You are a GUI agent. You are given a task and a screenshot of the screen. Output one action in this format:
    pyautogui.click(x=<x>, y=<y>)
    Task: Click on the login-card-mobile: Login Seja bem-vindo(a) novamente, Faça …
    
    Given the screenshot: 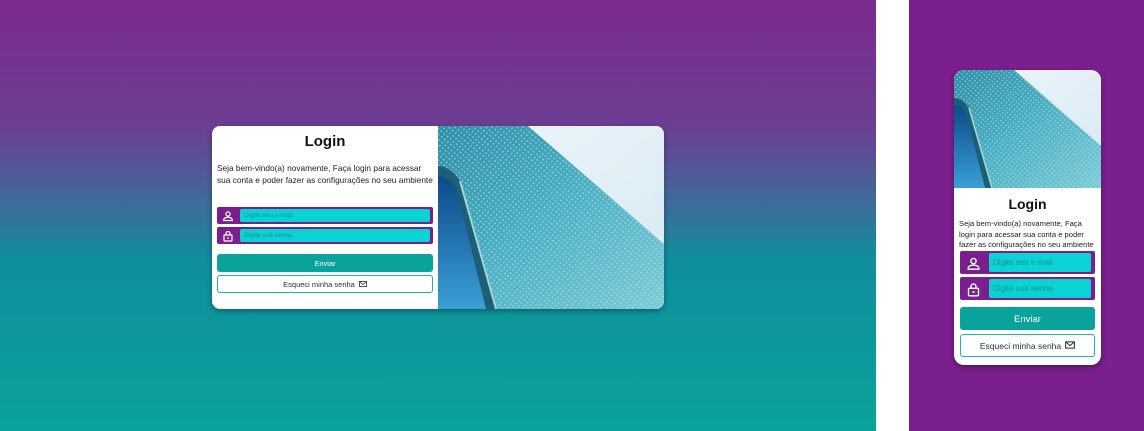 What is the action you would take?
    pyautogui.click(x=1027, y=217)
    